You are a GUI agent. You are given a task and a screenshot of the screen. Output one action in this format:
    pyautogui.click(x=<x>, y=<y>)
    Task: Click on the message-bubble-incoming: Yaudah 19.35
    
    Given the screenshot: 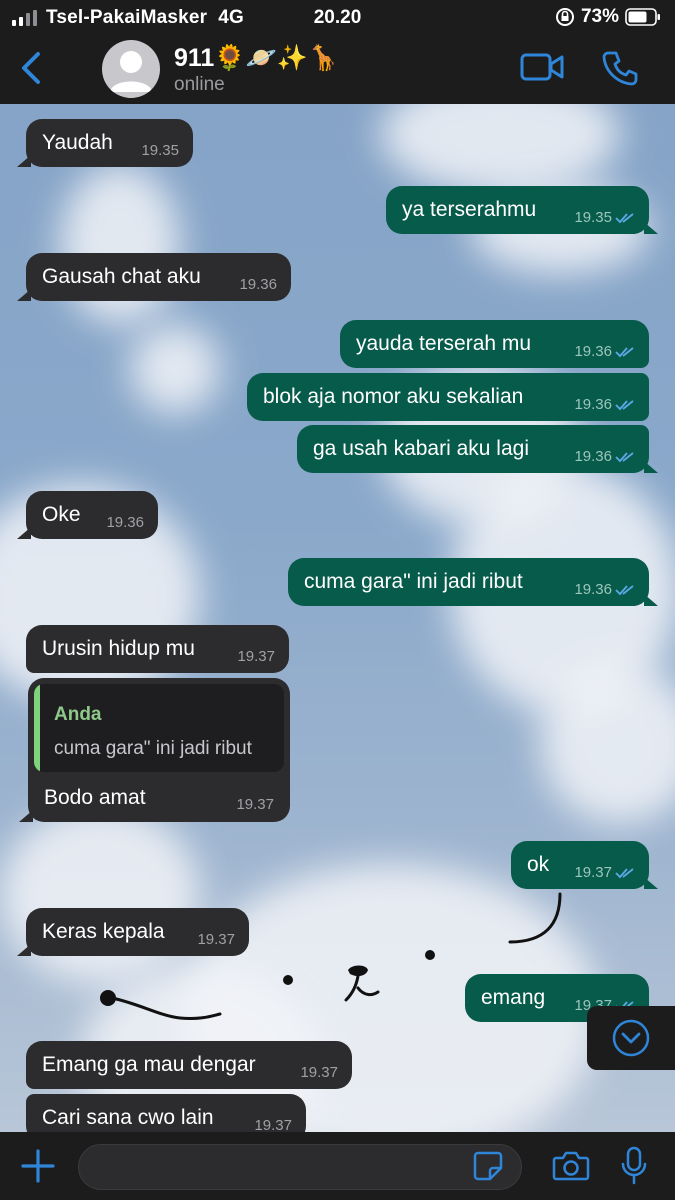 What is the action you would take?
    pyautogui.click(x=105, y=143)
    